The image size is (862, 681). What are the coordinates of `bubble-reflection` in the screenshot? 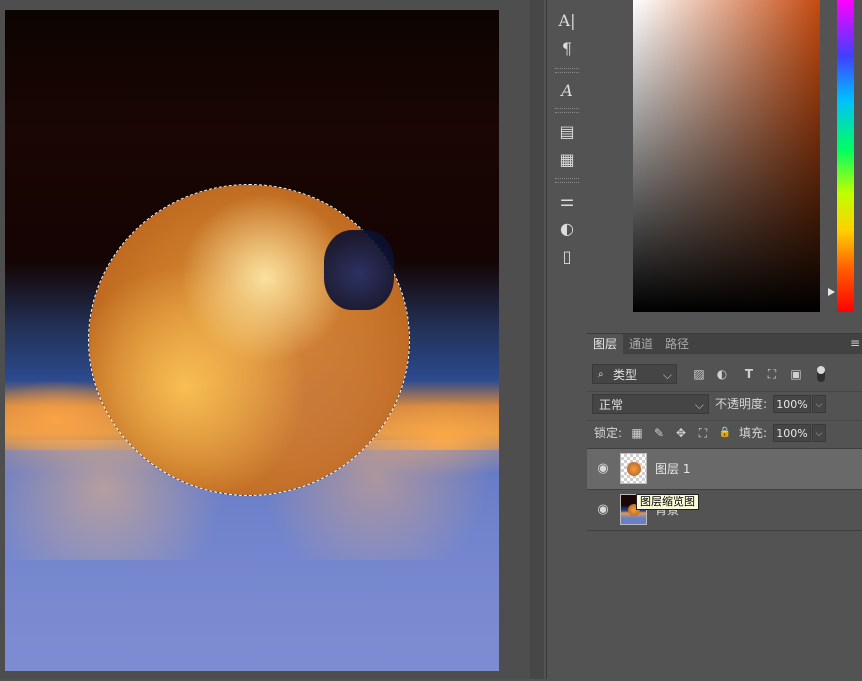 It's located at (359, 270).